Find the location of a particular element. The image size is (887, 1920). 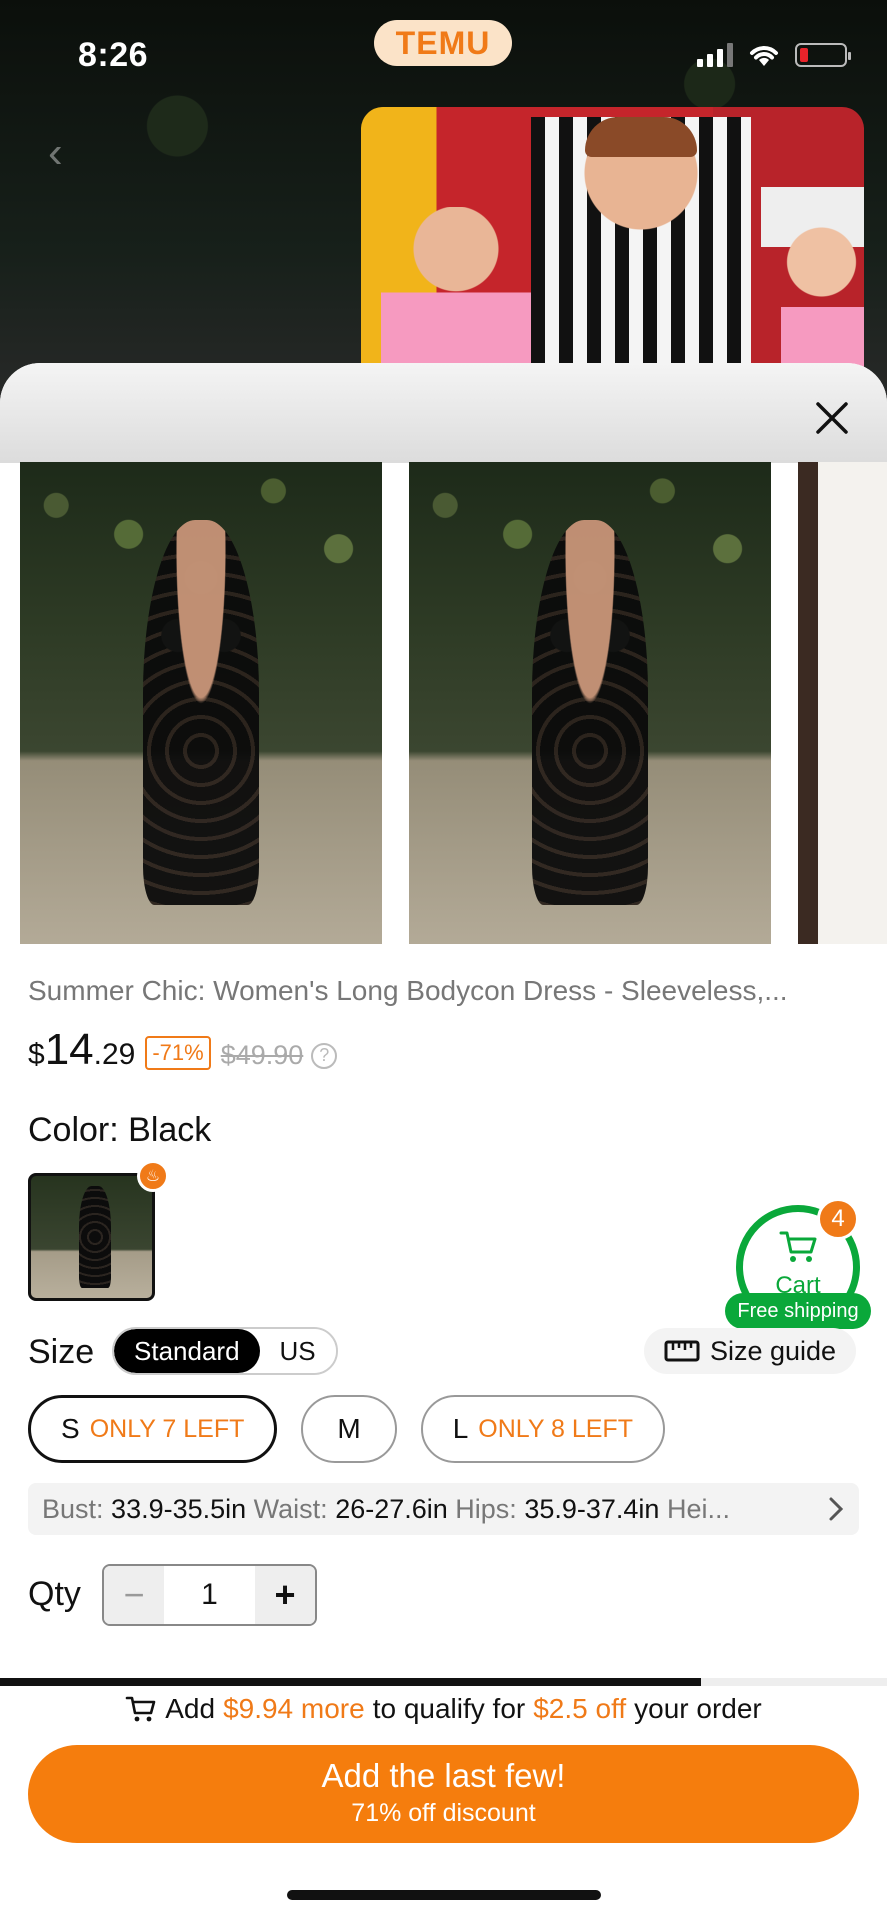

quantity-decrement-button: − is located at coordinates (134, 1595).